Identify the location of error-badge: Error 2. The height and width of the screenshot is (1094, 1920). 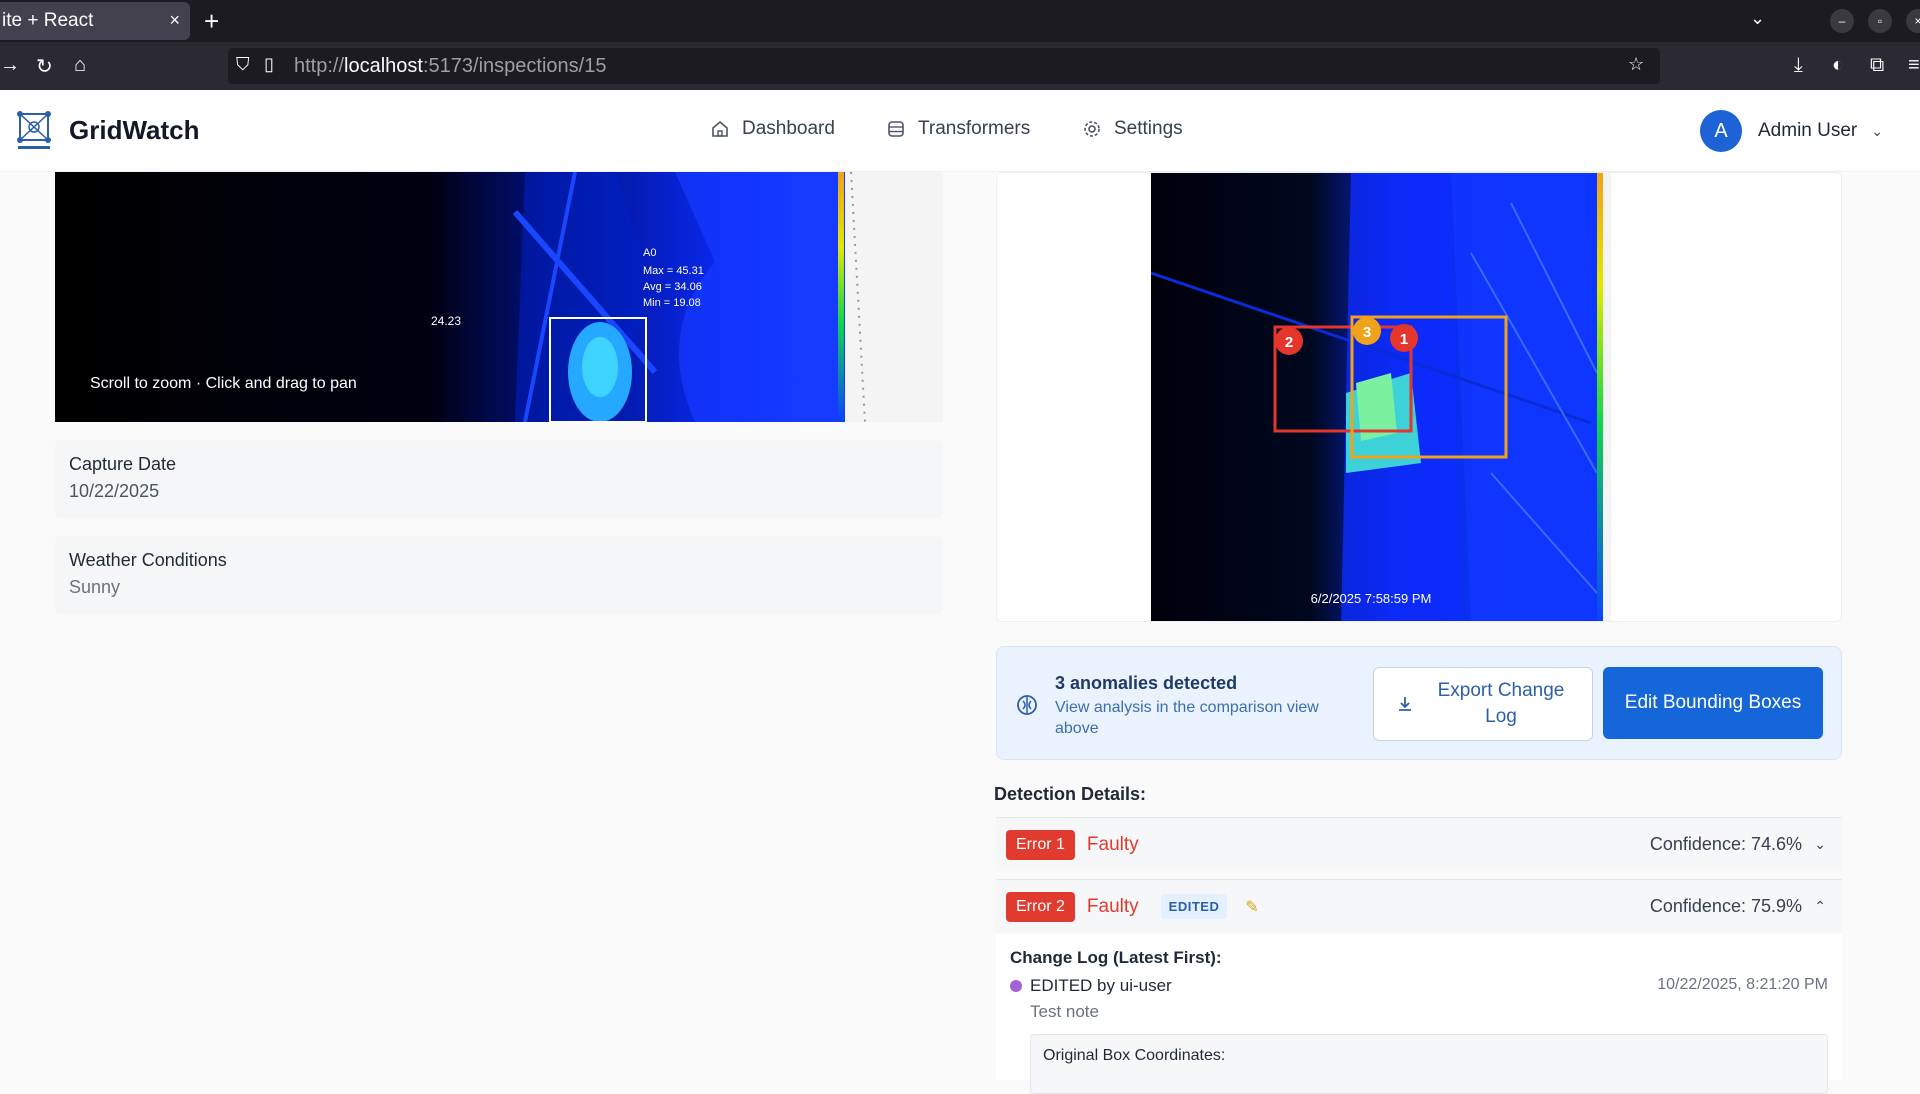
(1040, 906).